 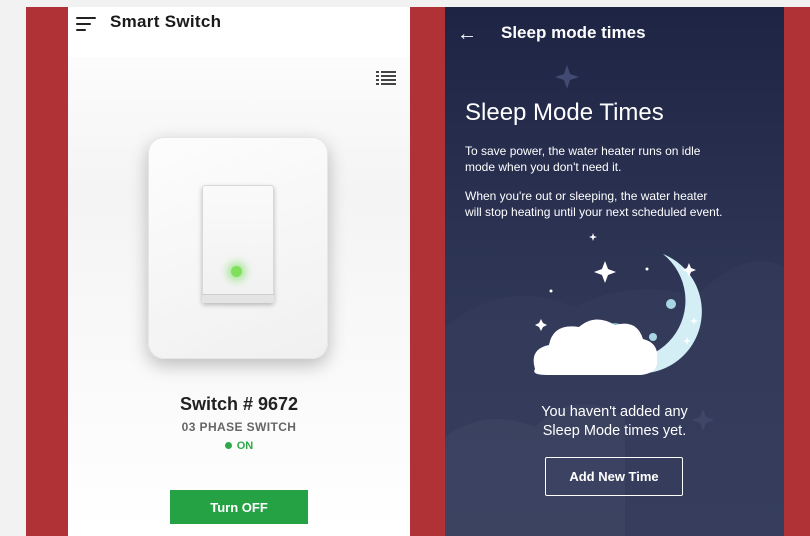 I want to click on switch-name: Switch # 9672, so click(x=239, y=404).